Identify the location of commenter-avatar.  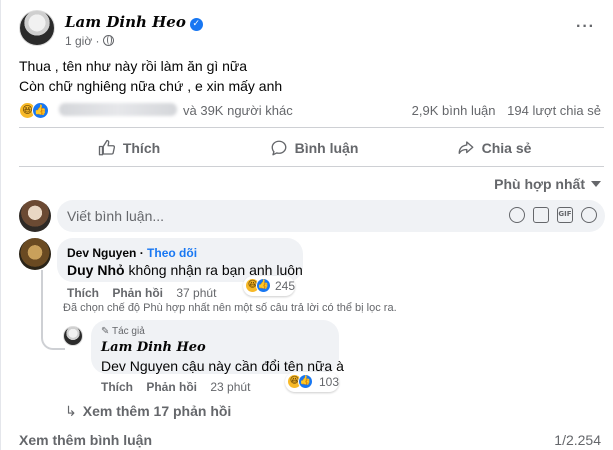
(35, 254).